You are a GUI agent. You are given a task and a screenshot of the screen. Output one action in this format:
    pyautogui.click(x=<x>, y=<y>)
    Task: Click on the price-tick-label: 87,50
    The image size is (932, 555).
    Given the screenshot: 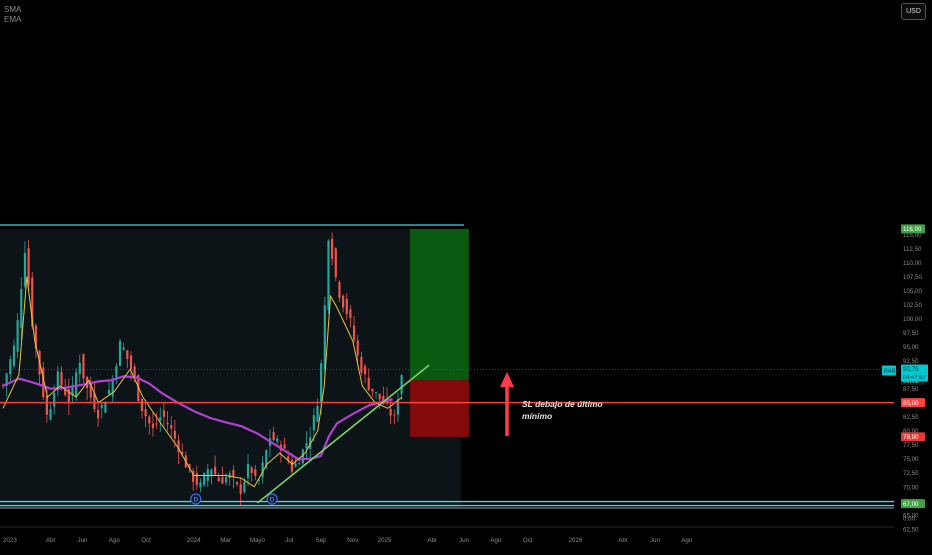 What is the action you would take?
    pyautogui.click(x=911, y=389)
    